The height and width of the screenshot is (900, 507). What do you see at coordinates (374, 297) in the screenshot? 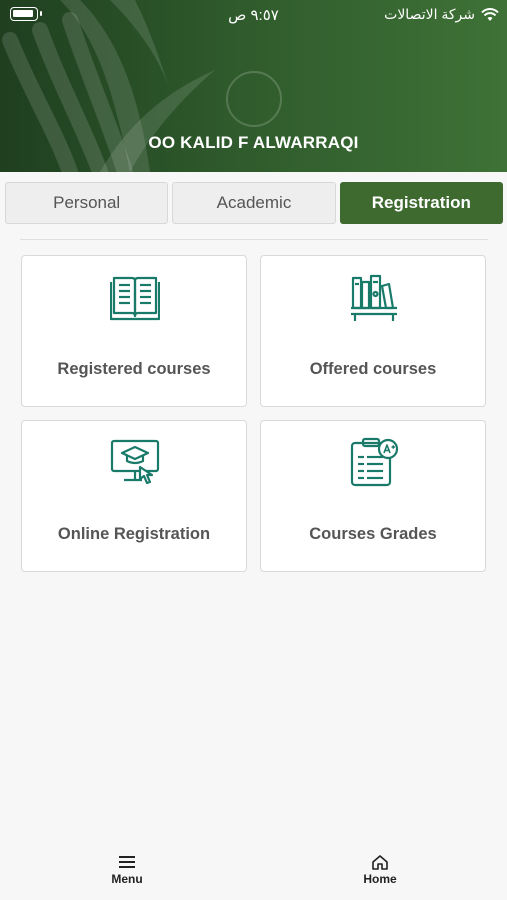
I see `bookshelf-icon` at bounding box center [374, 297].